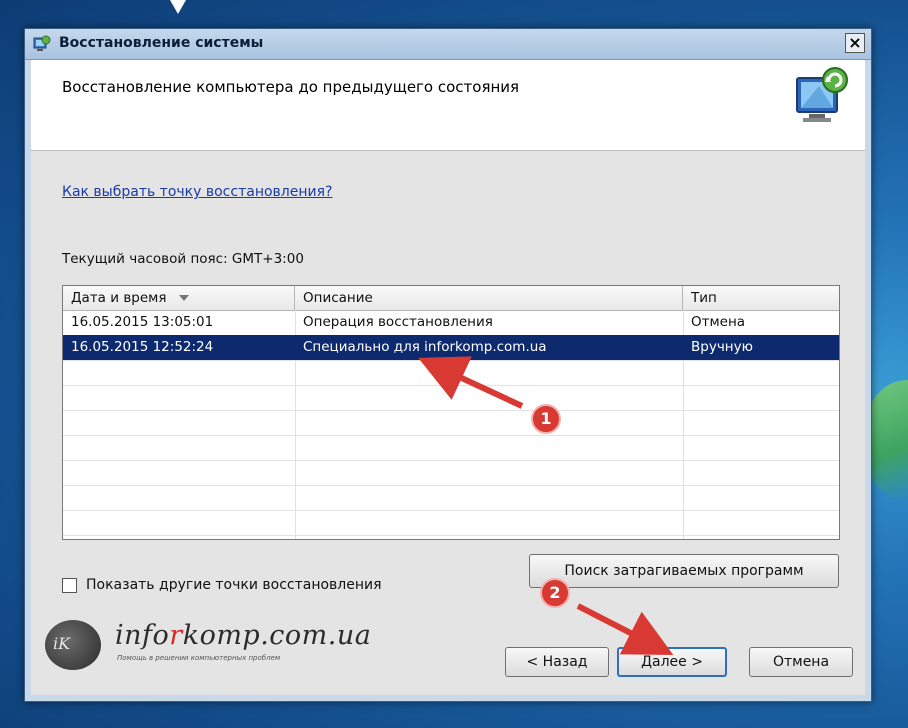 This screenshot has height=728, width=908. What do you see at coordinates (801, 662) in the screenshot?
I see `cancel-button: Отмена` at bounding box center [801, 662].